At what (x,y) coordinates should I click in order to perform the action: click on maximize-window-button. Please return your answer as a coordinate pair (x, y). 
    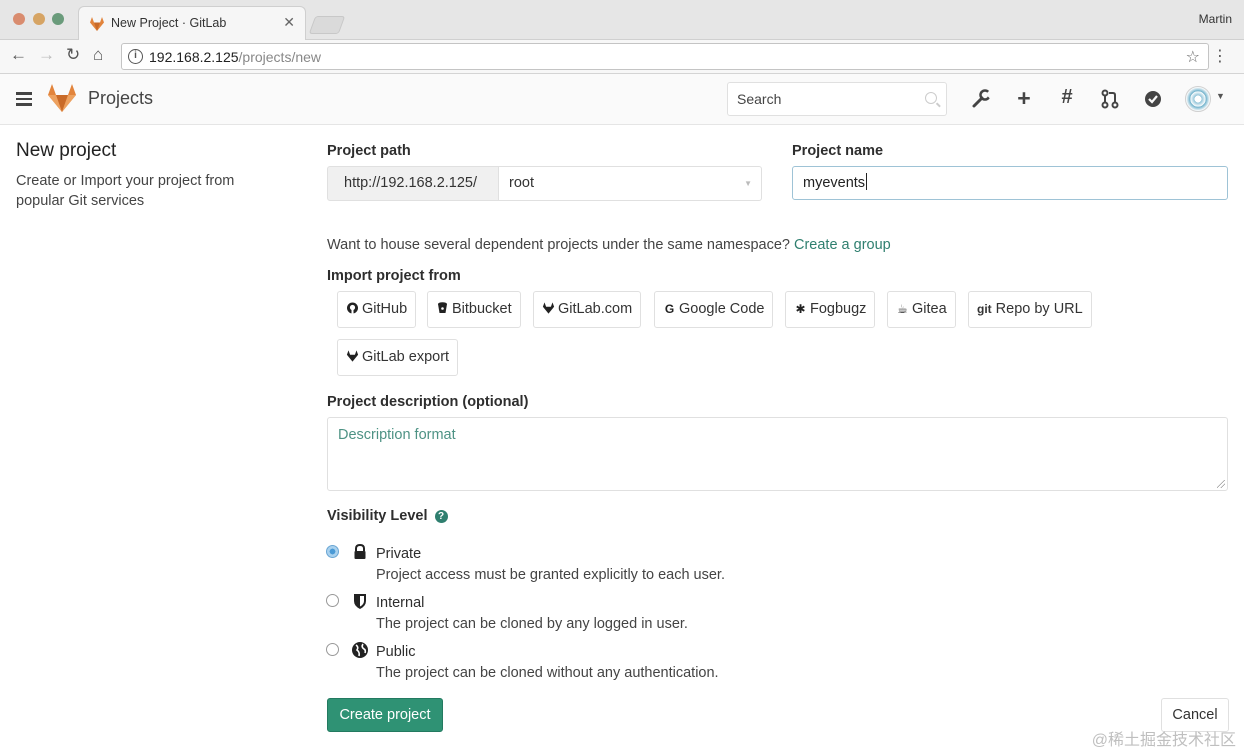
    Looking at the image, I should click on (58, 19).